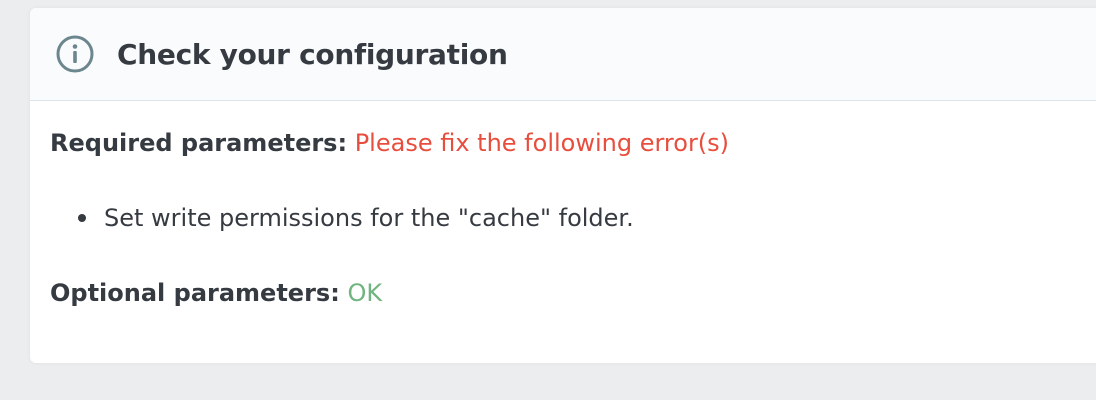 This screenshot has height=400, width=1096. Describe the element at coordinates (542, 143) in the screenshot. I see `required-parameters-status: Please fix the following error(s)` at that location.